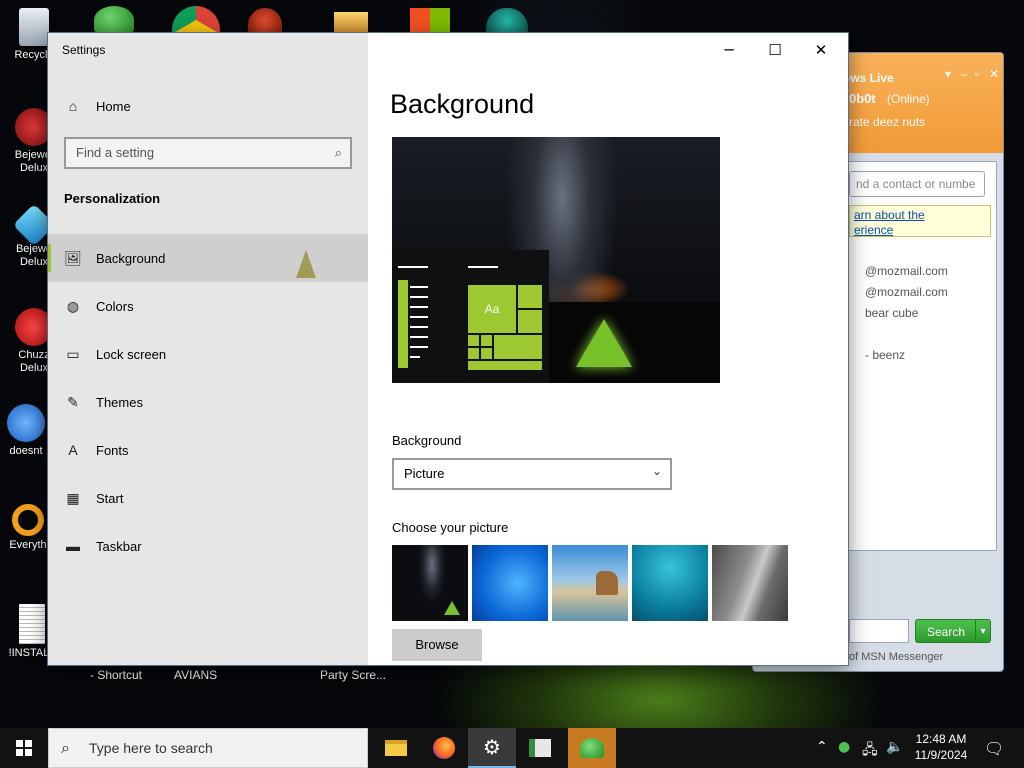 This screenshot has width=1024, height=768. Describe the element at coordinates (941, 747) in the screenshot. I see `taskbar-clock: 12:48 AM 11/9/2024` at that location.